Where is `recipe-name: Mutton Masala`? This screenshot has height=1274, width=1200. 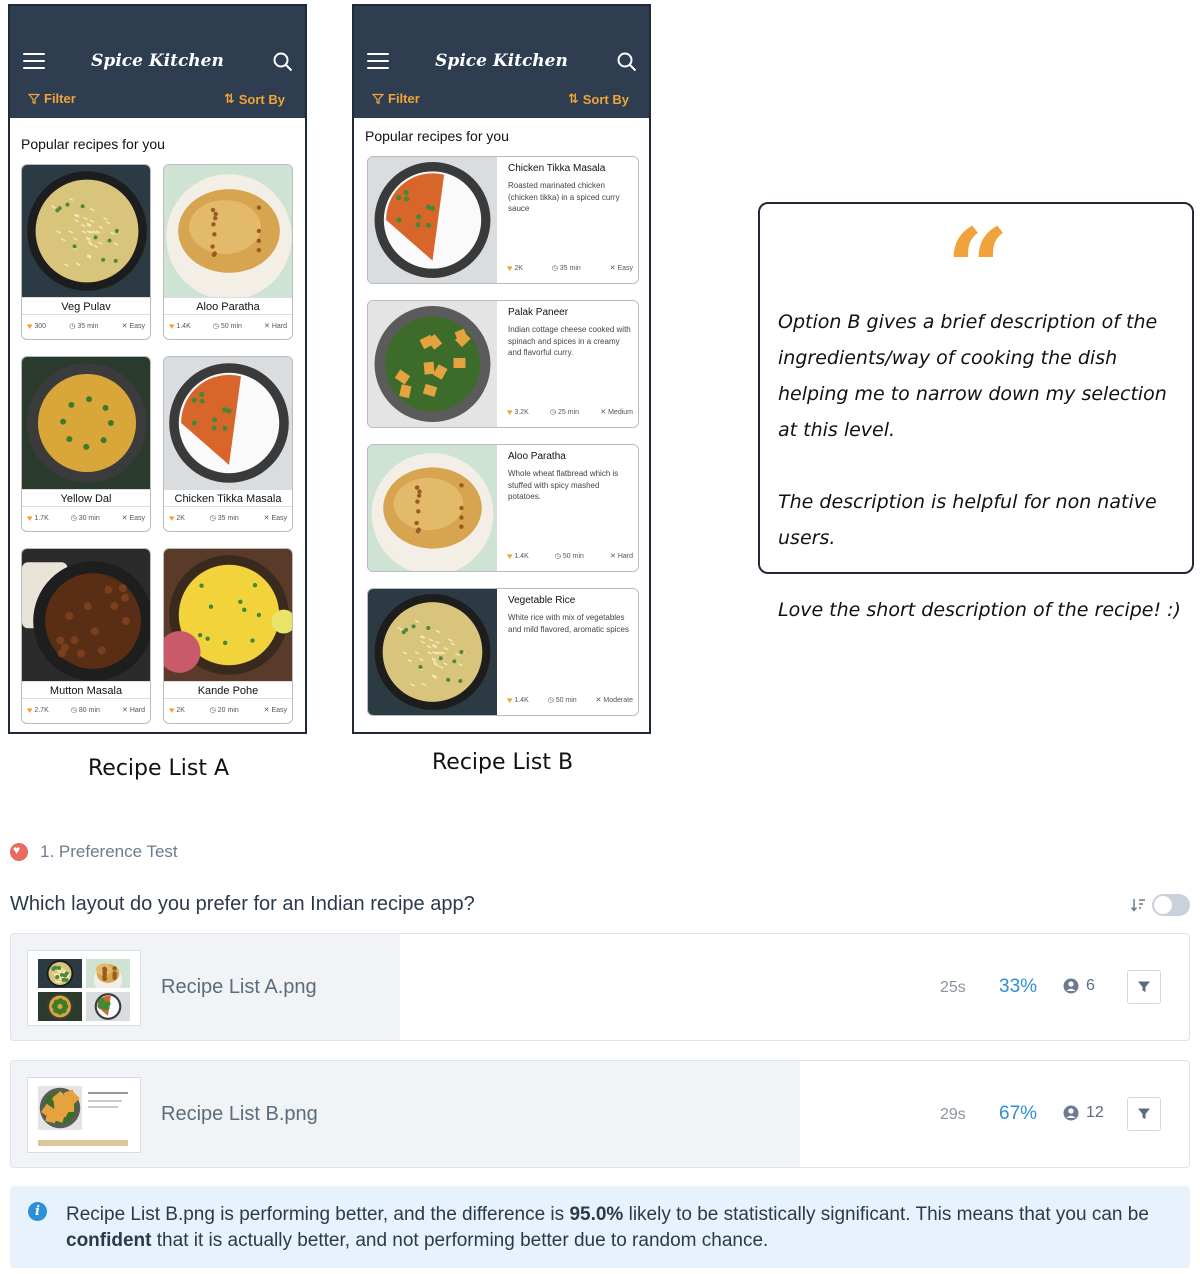 recipe-name: Mutton Masala is located at coordinates (86, 690).